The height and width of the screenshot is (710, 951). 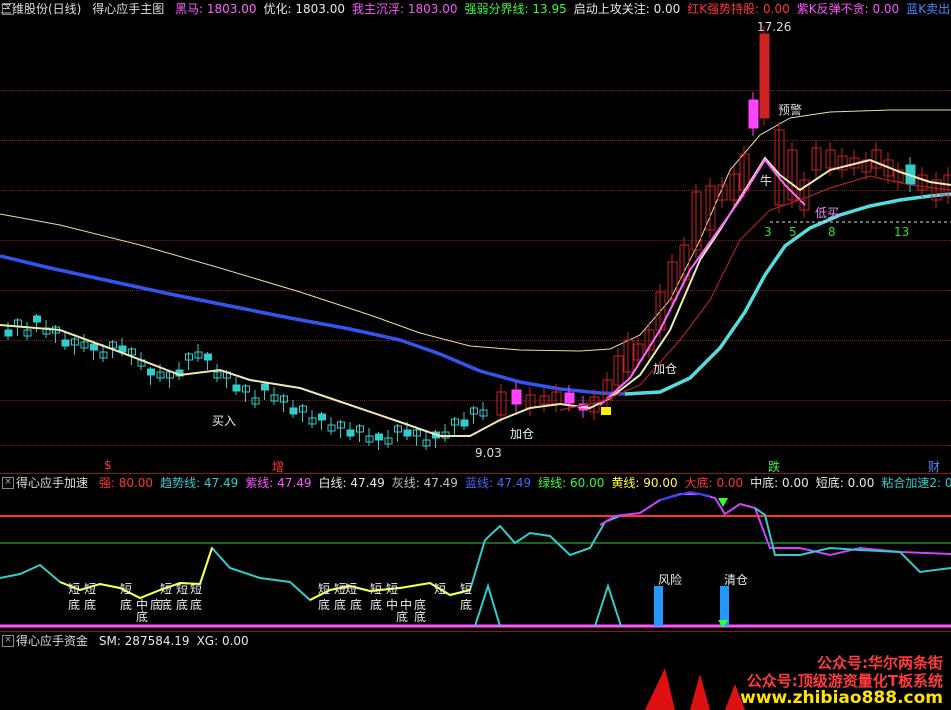 I want to click on accel-value-6: 绿线: 60.00, so click(x=571, y=483).